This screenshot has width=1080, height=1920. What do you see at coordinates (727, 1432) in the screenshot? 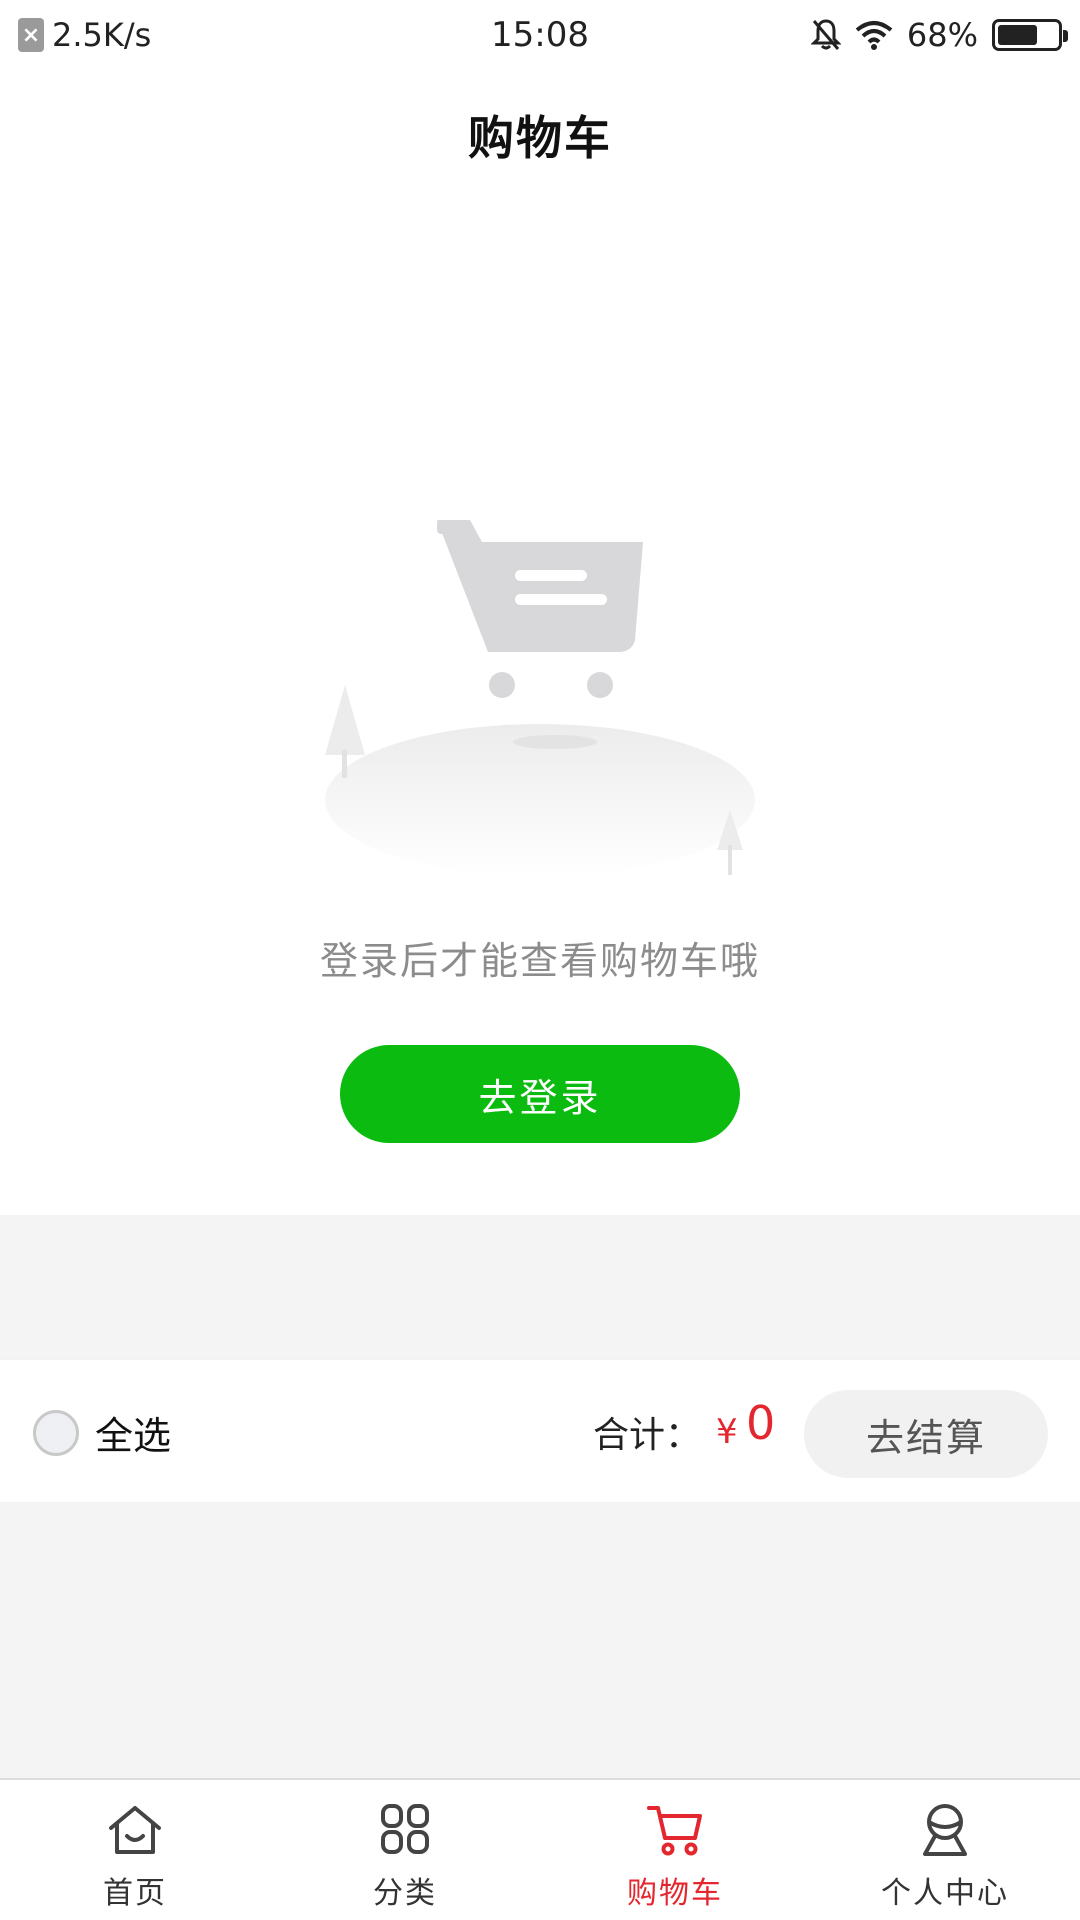
I see `total-currency: ¥` at bounding box center [727, 1432].